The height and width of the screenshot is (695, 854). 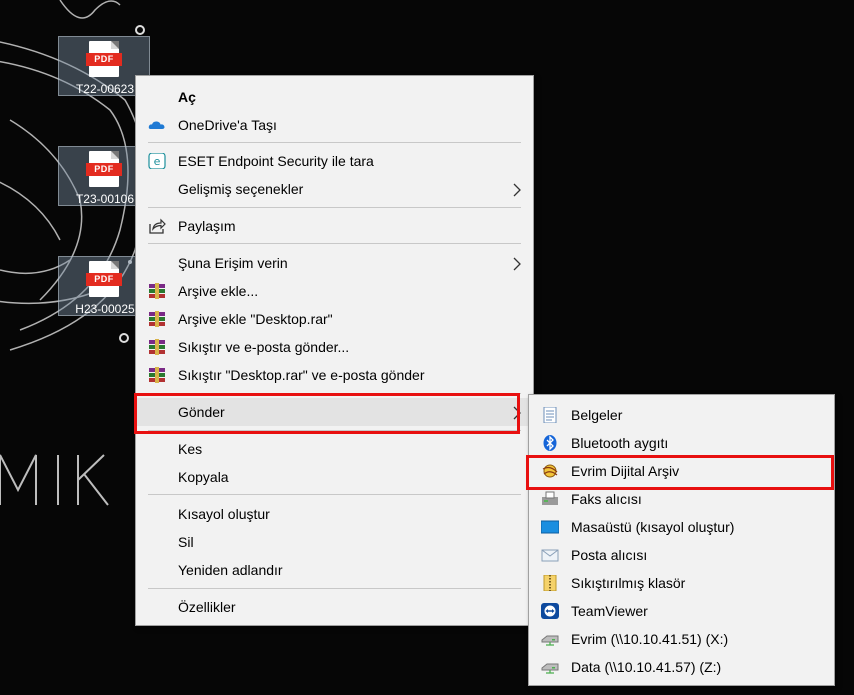 What do you see at coordinates (157, 226) in the screenshot?
I see `share-icon` at bounding box center [157, 226].